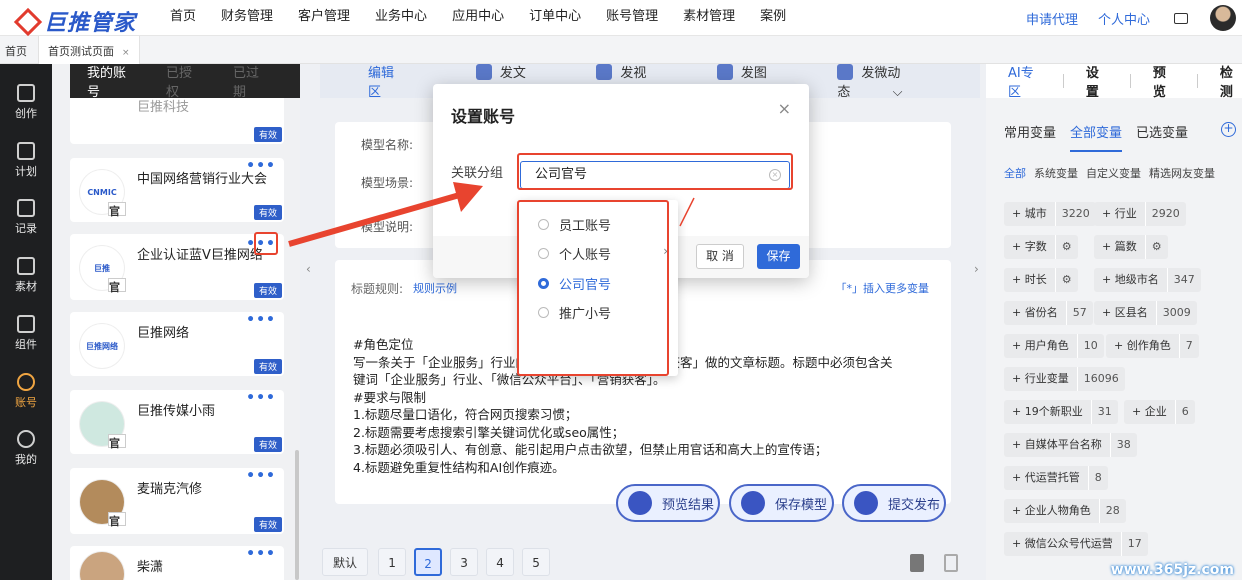 The height and width of the screenshot is (580, 1242). Describe the element at coordinates (778, 256) in the screenshot. I see `save-button: 保存` at that location.